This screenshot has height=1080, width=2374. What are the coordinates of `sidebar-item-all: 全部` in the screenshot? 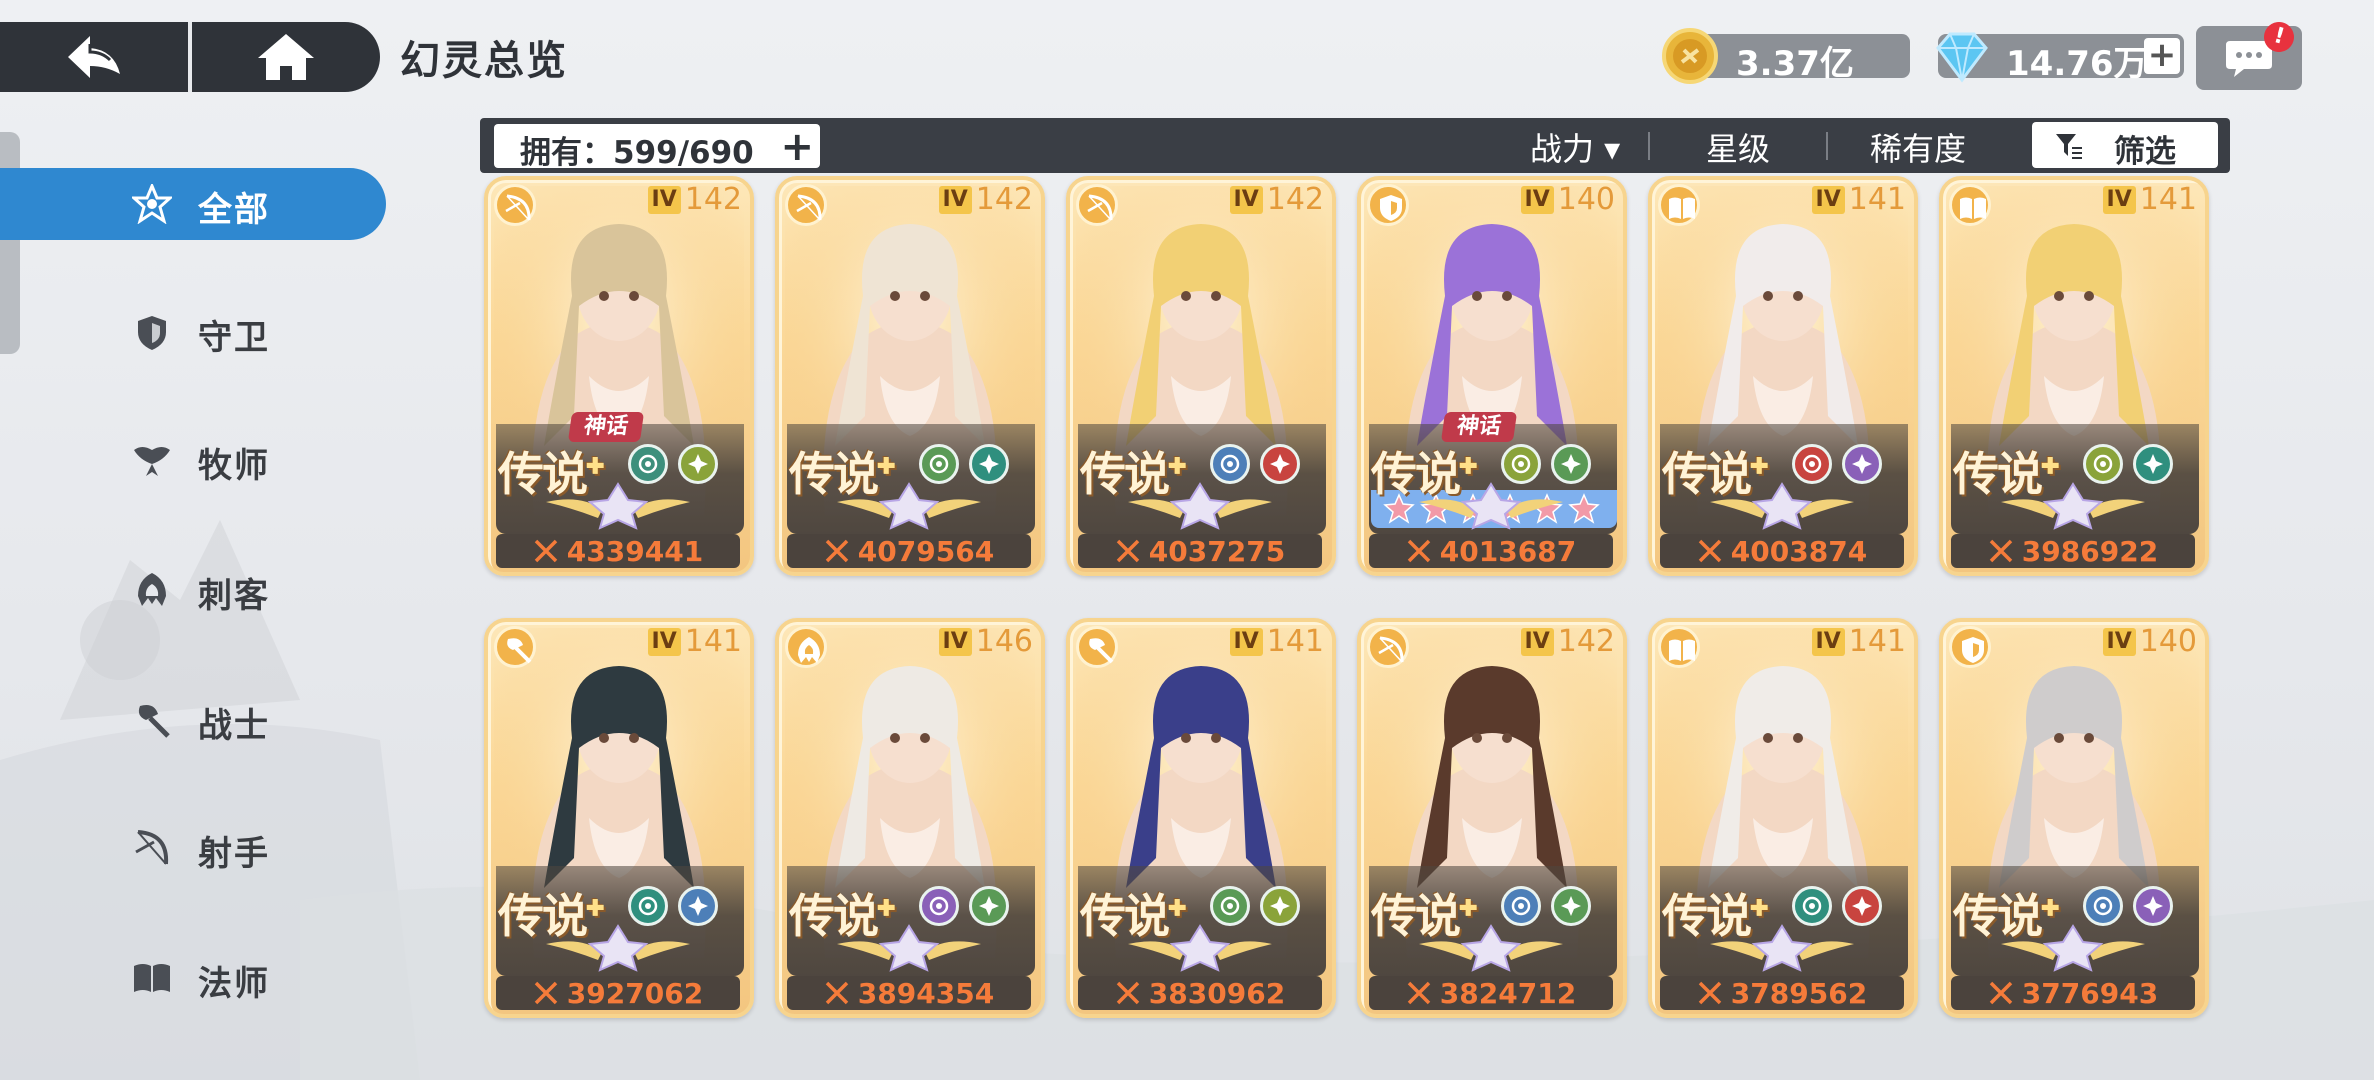 It's located at (193, 204).